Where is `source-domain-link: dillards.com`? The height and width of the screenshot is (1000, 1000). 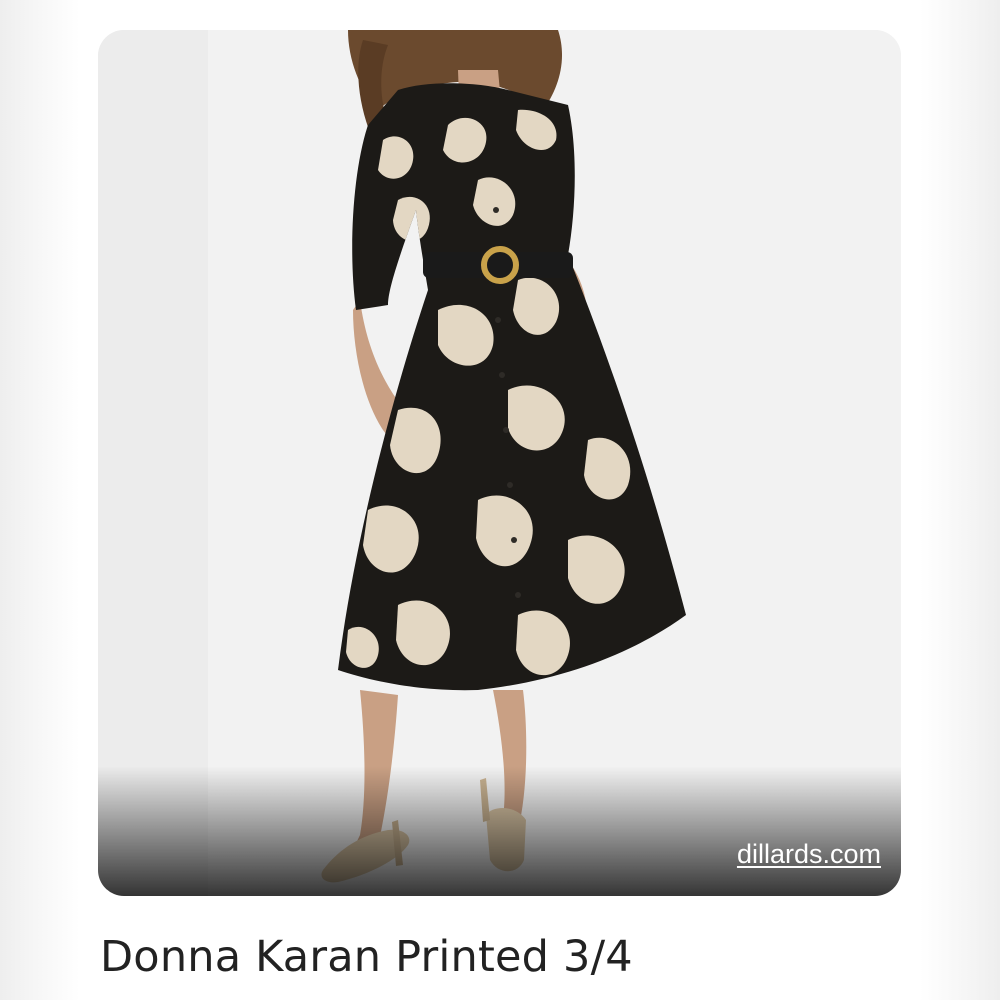
source-domain-link: dillards.com is located at coordinates (809, 854).